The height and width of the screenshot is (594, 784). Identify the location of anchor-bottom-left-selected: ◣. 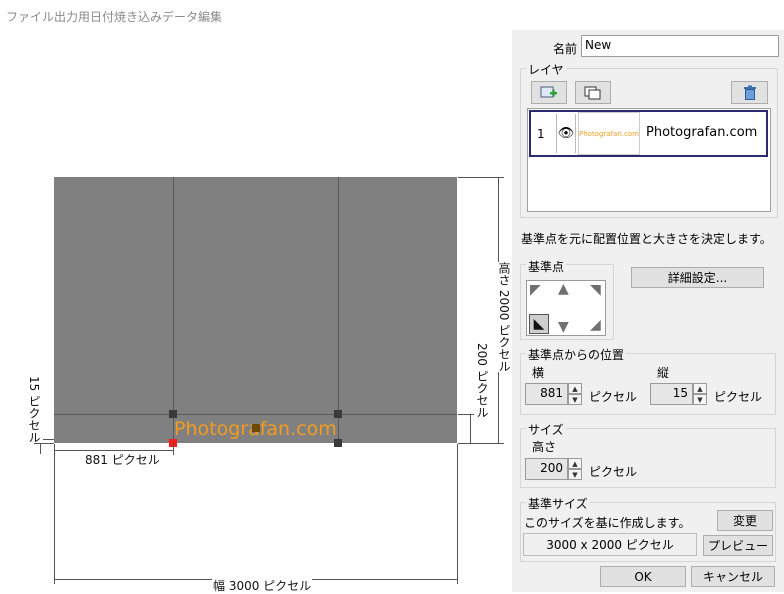
(539, 324).